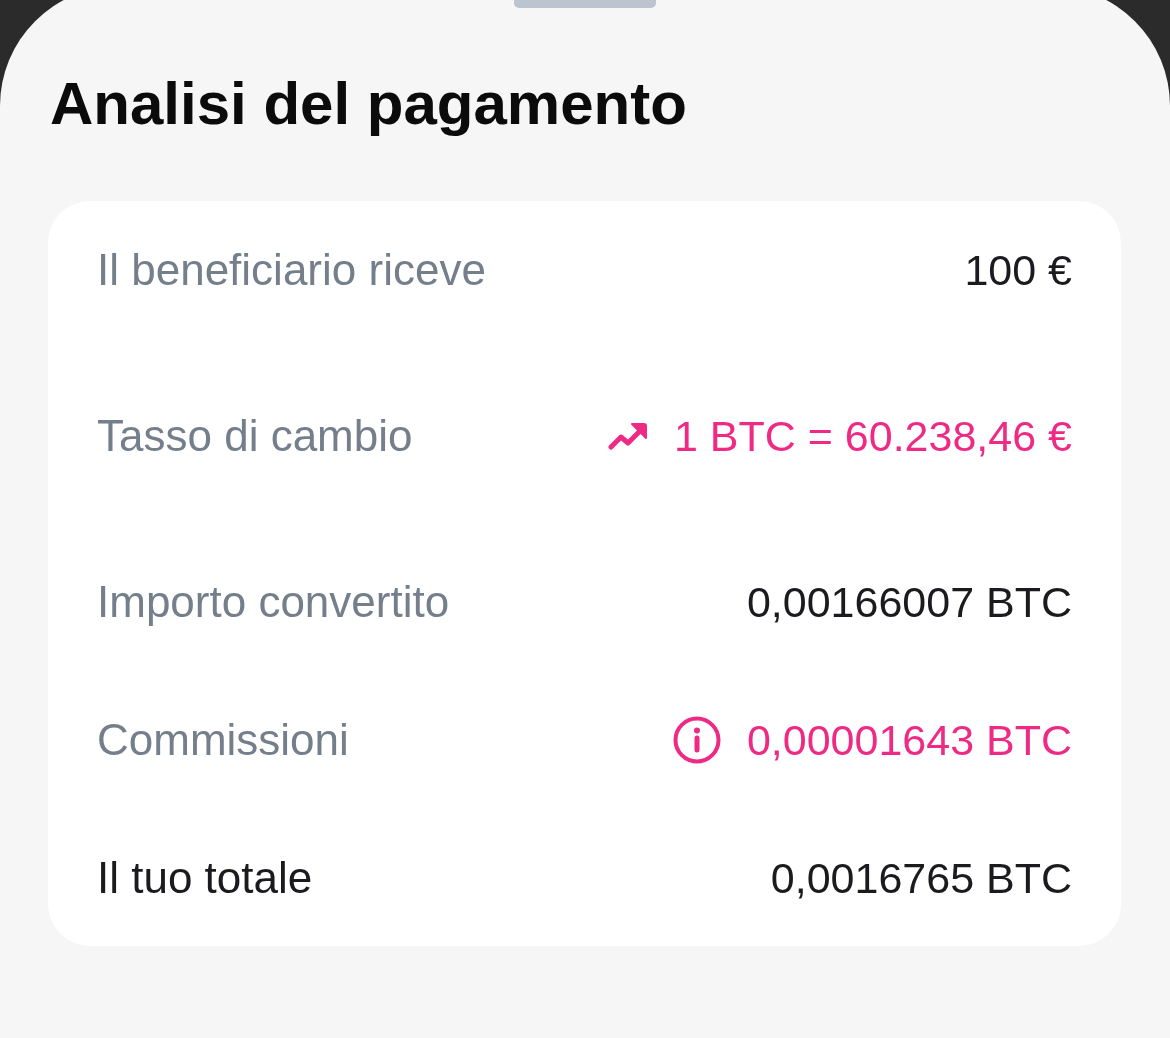  I want to click on info-icon, so click(696, 740).